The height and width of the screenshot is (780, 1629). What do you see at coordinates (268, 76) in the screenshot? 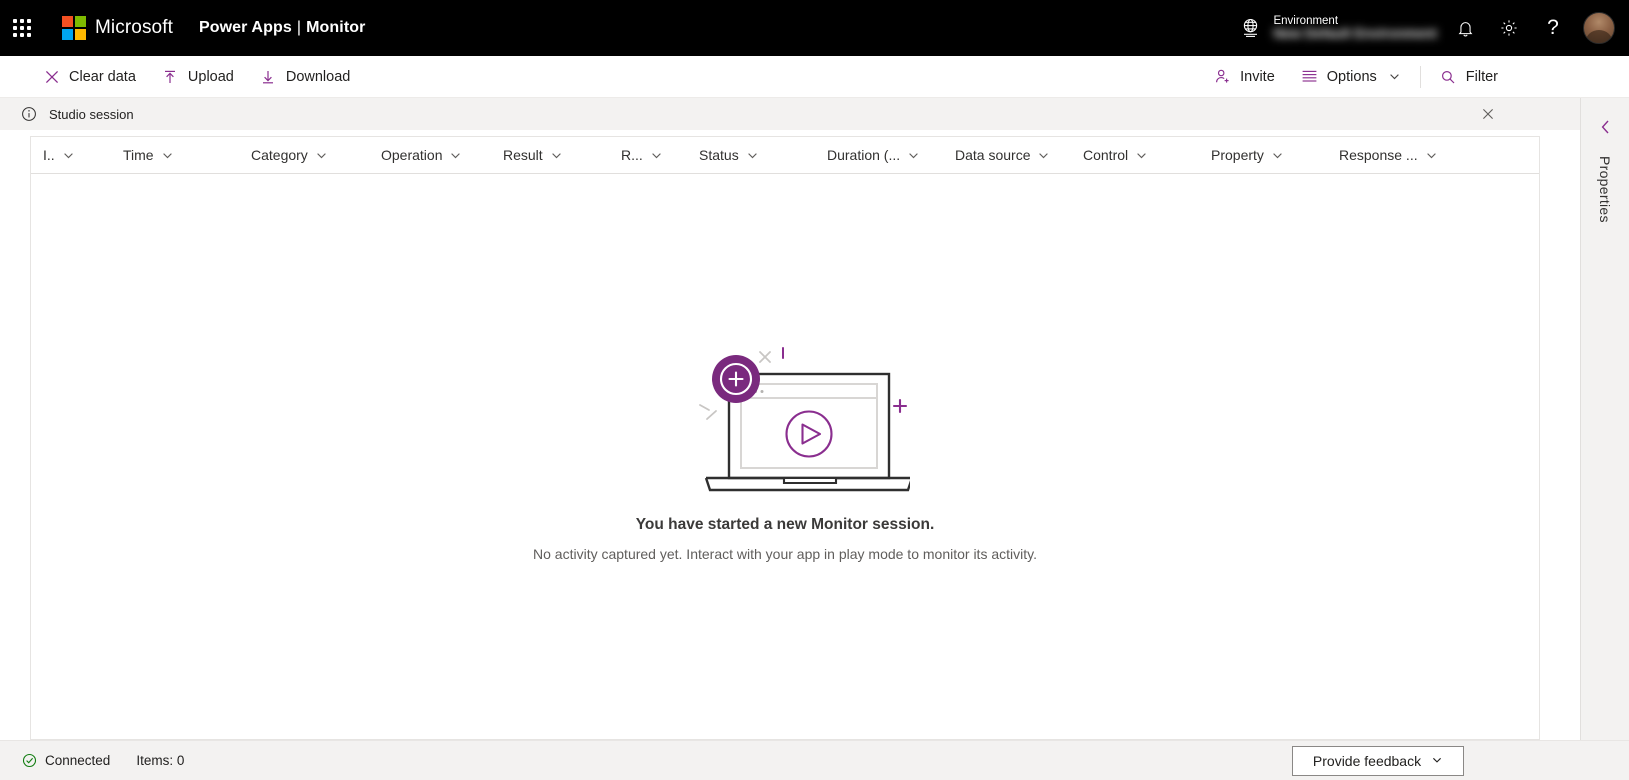
I see `download-arrow-icon` at bounding box center [268, 76].